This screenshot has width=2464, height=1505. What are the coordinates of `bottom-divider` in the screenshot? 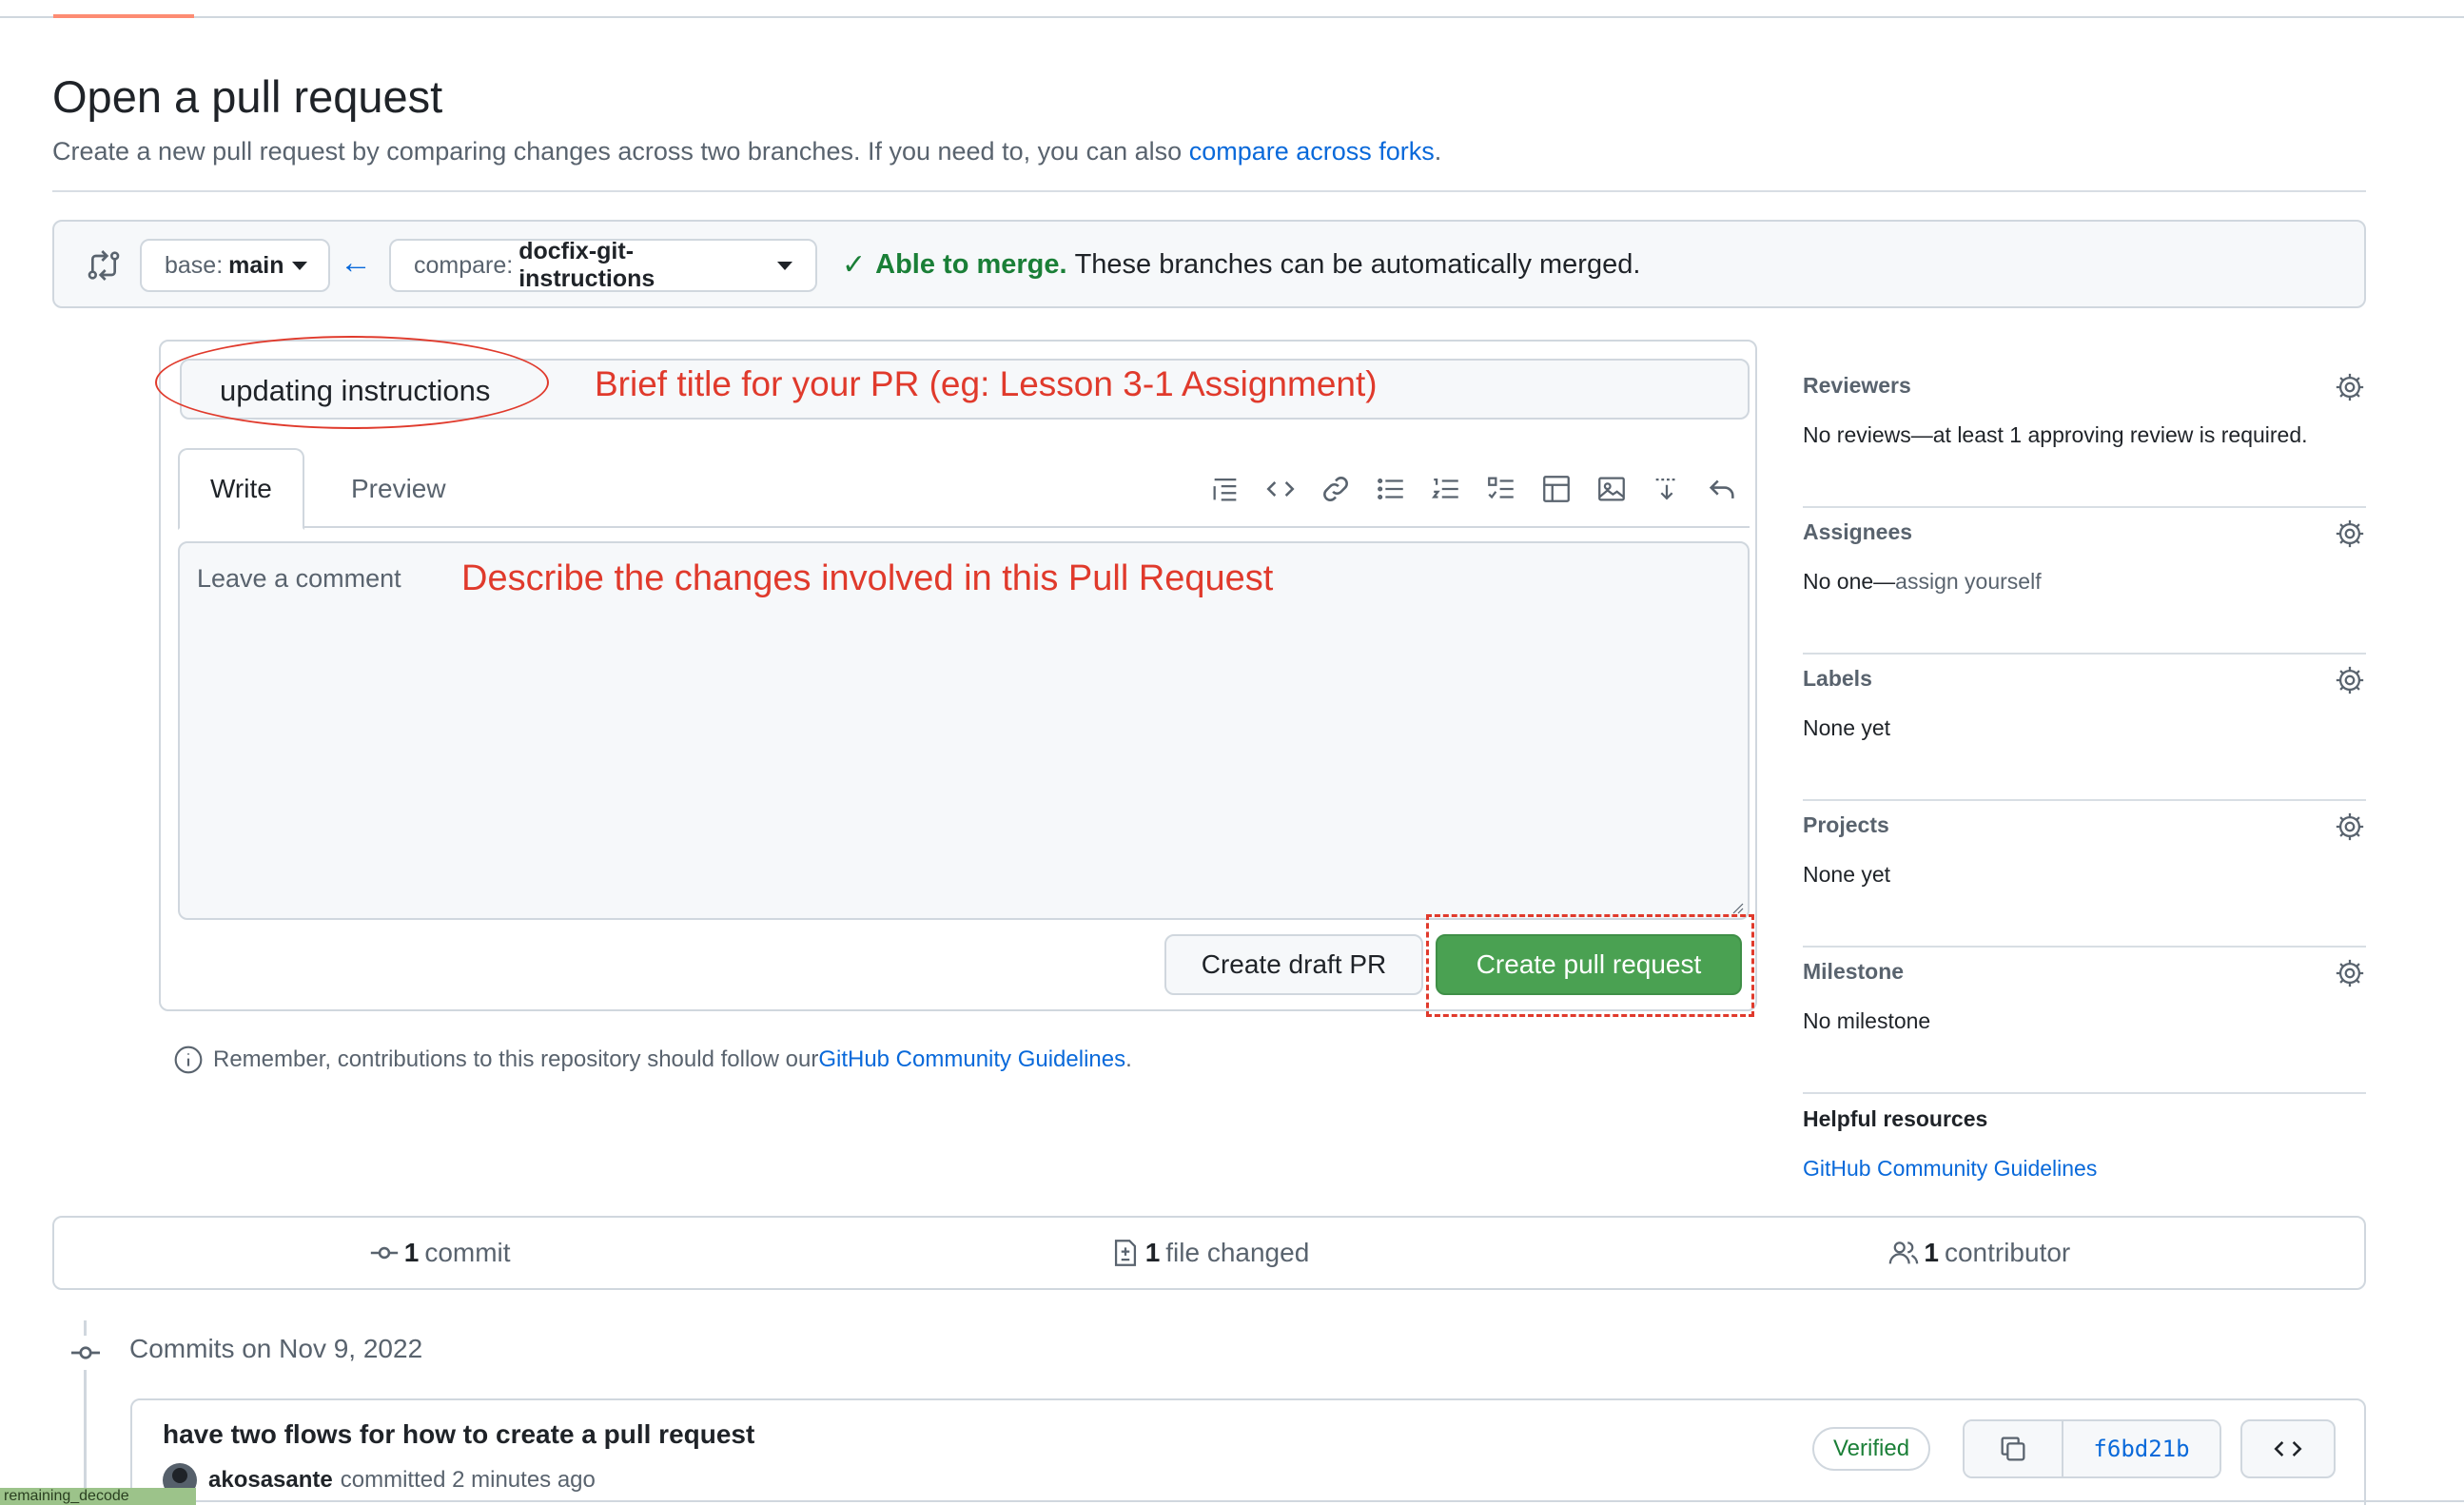 It's located at (1330, 1501).